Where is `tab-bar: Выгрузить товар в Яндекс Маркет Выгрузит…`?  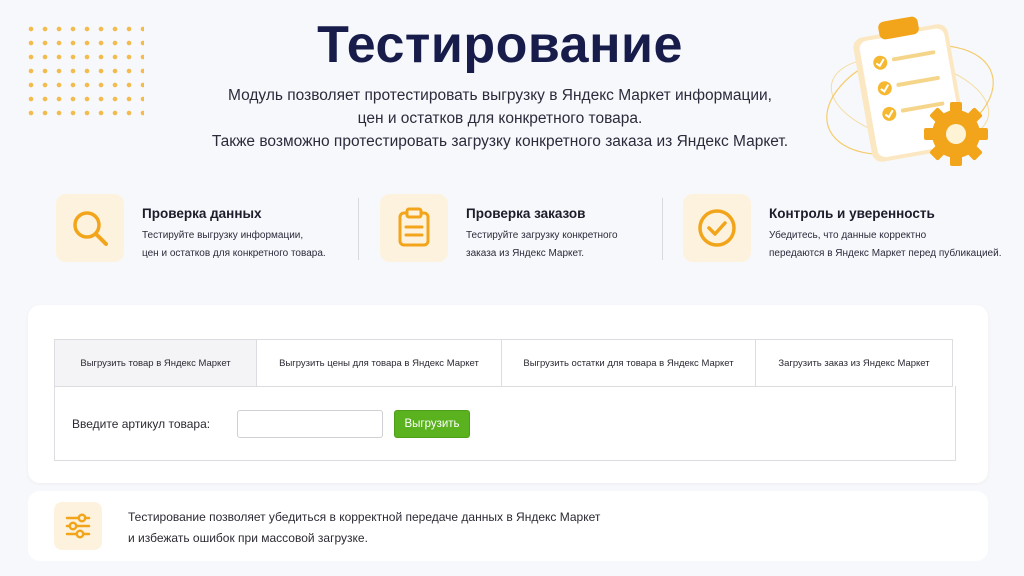
tab-bar: Выгрузить товар в Яндекс Маркет Выгрузит… is located at coordinates (505, 363).